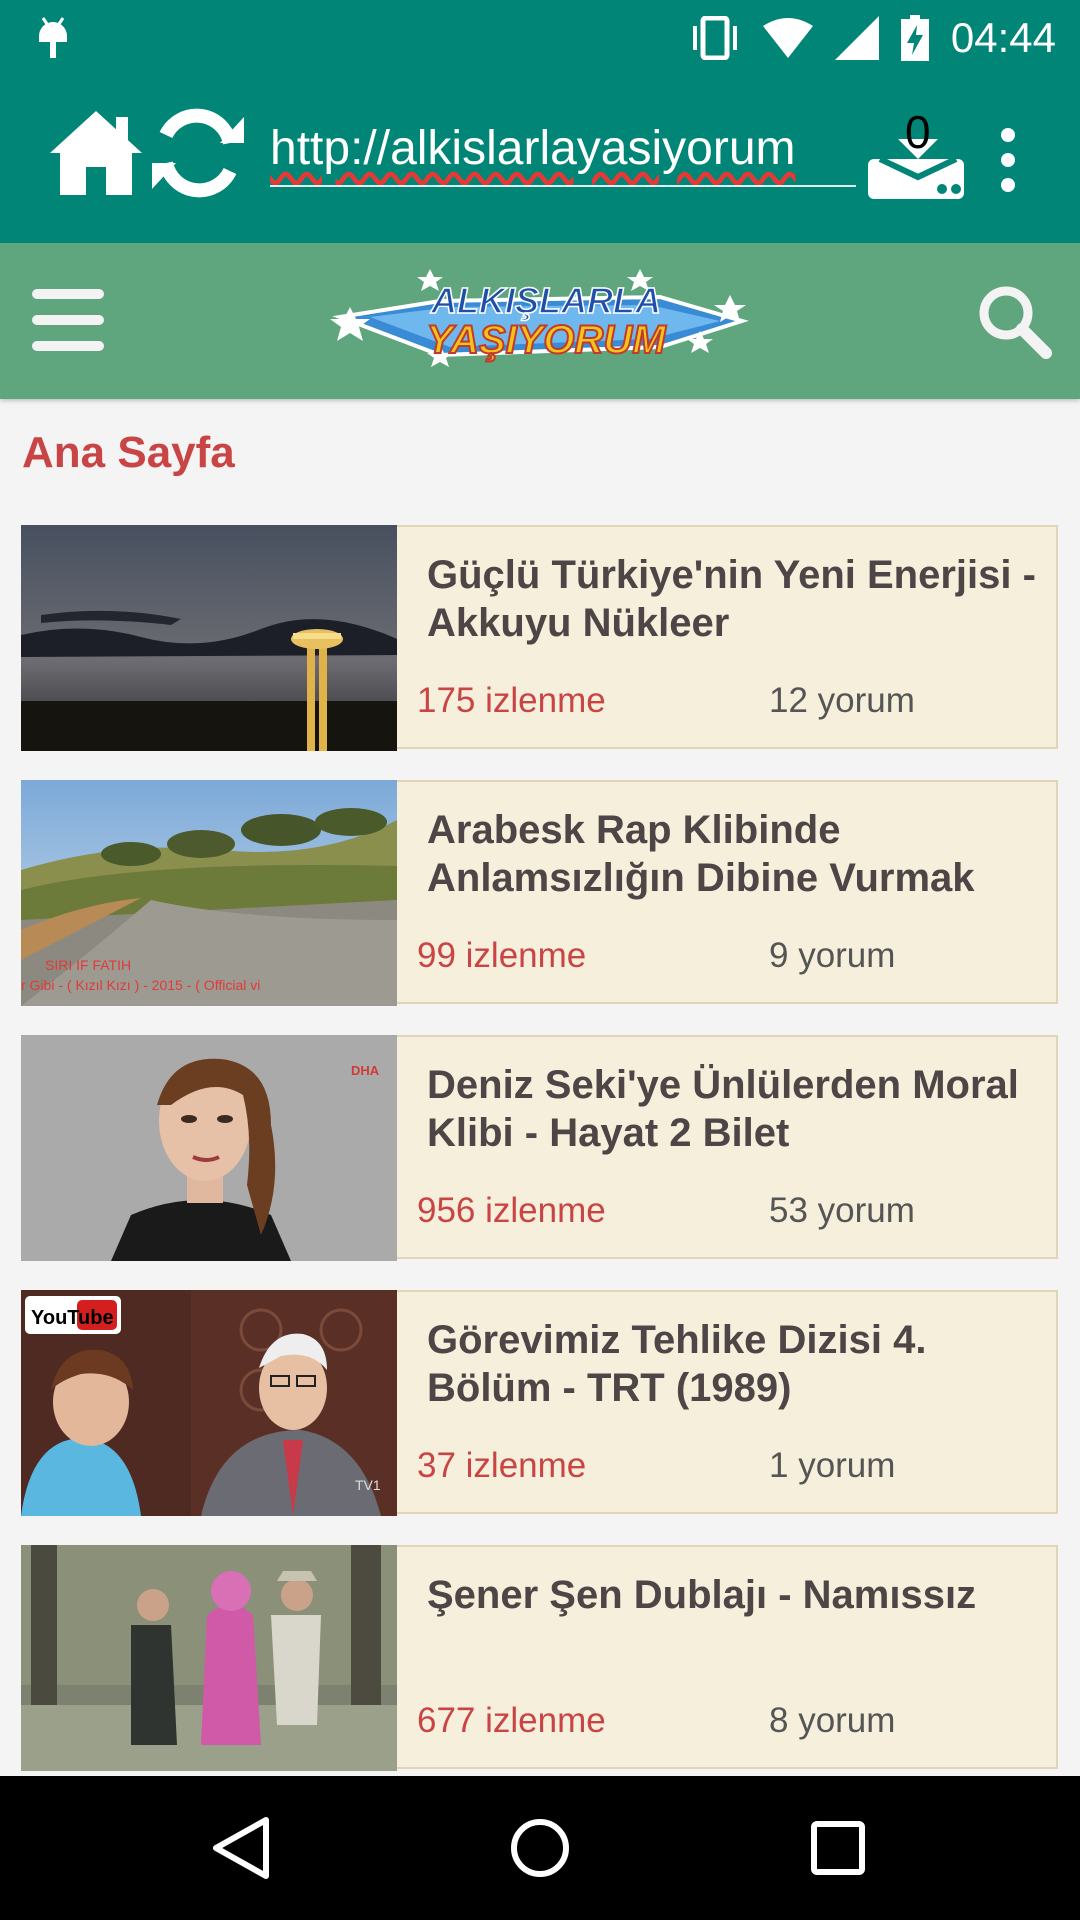  I want to click on battery-charging-icon, so click(914, 38).